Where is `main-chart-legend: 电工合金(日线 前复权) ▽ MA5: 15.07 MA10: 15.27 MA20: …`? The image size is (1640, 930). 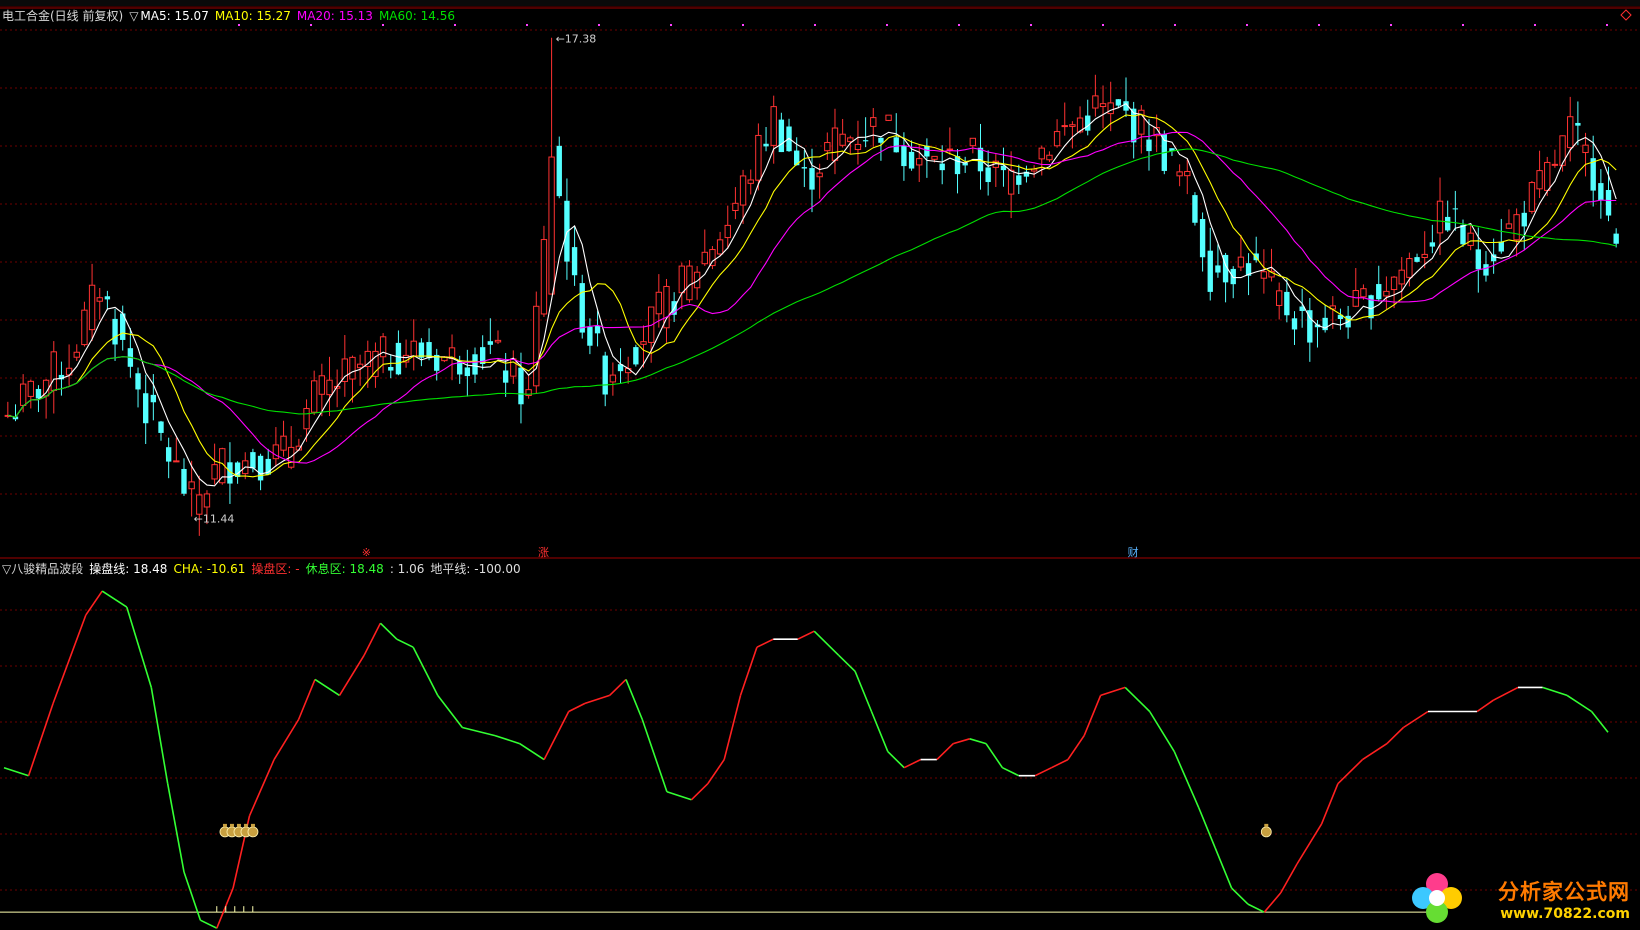
main-chart-legend: 电工合金(日线 前复权) ▽ MA5: 15.07 MA10: 15.27 MA20: … is located at coordinates (231, 16).